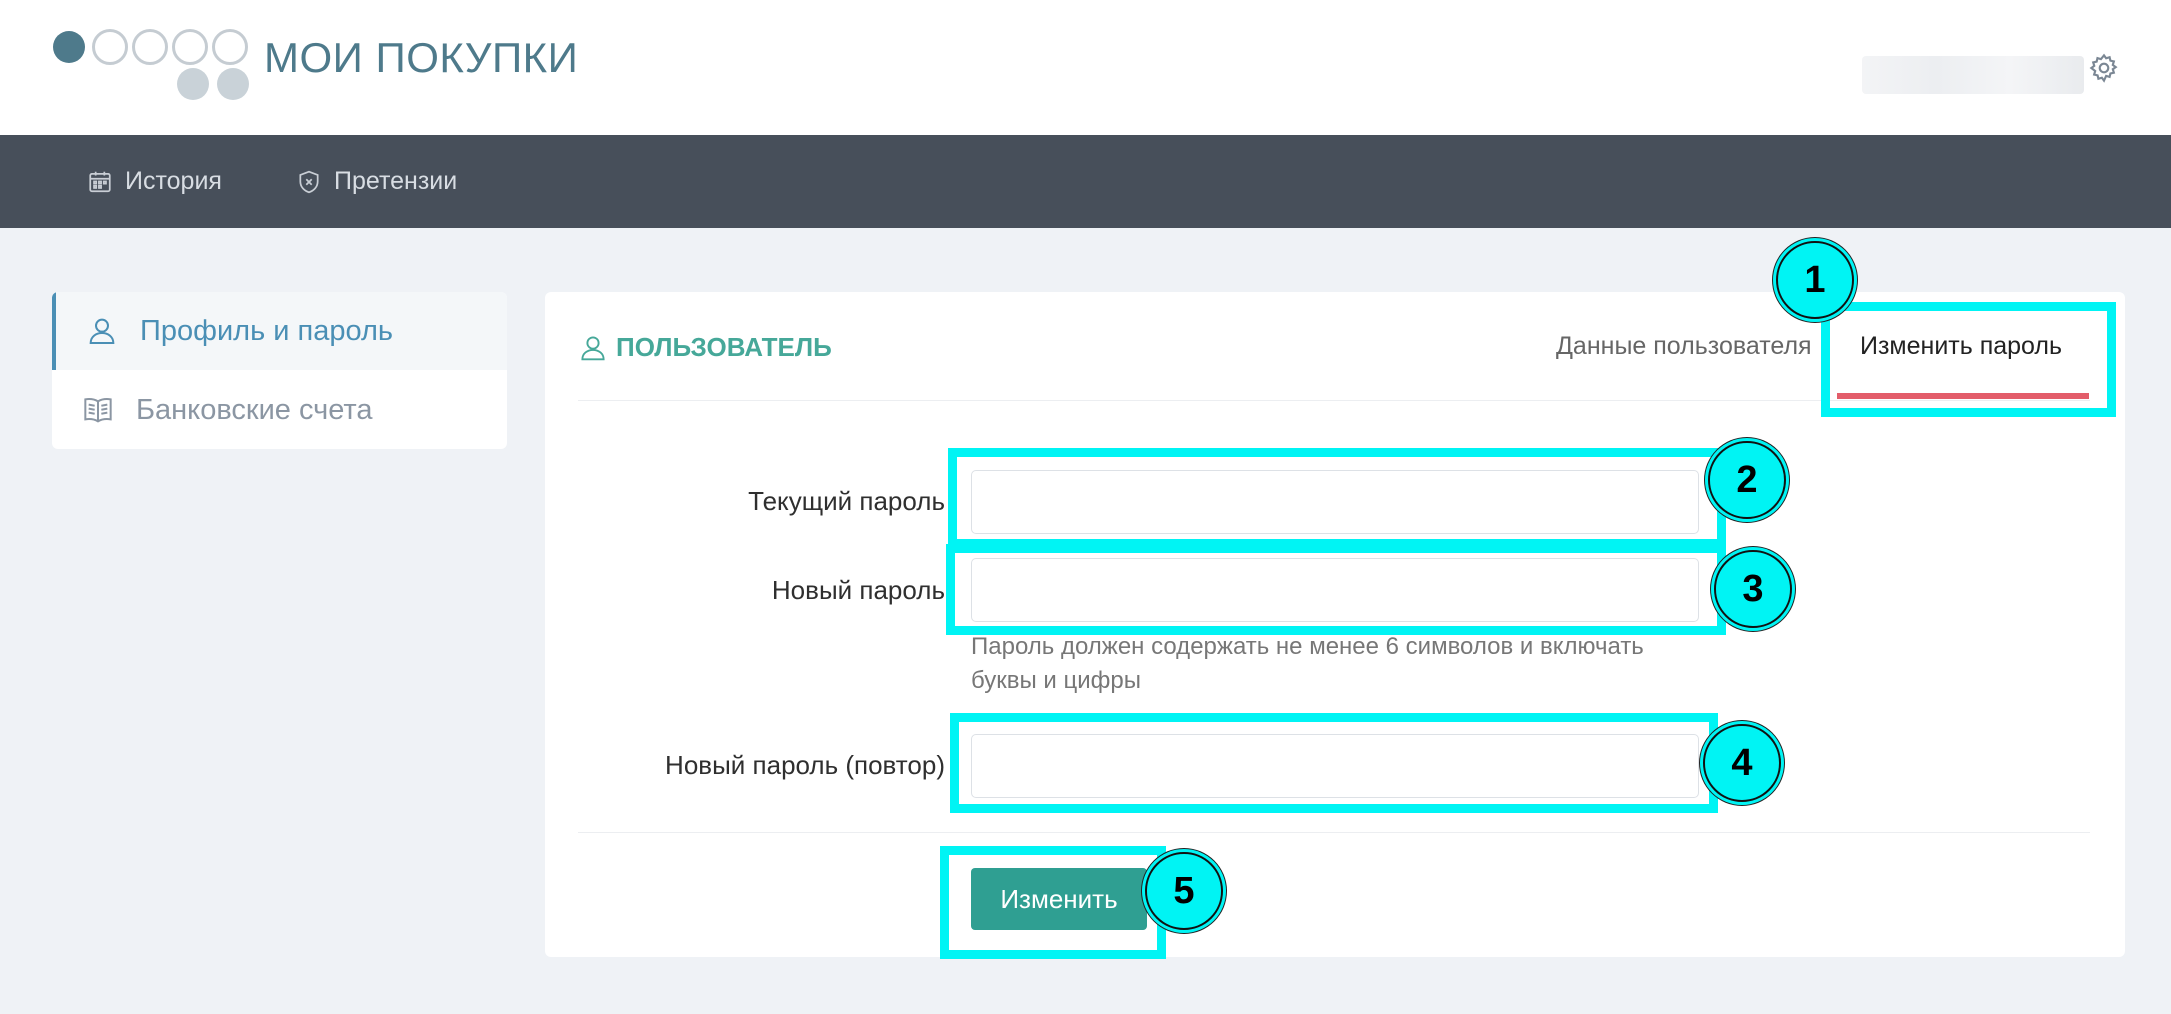 The width and height of the screenshot is (2171, 1014). Describe the element at coordinates (1334, 832) in the screenshot. I see `form-divider` at that location.